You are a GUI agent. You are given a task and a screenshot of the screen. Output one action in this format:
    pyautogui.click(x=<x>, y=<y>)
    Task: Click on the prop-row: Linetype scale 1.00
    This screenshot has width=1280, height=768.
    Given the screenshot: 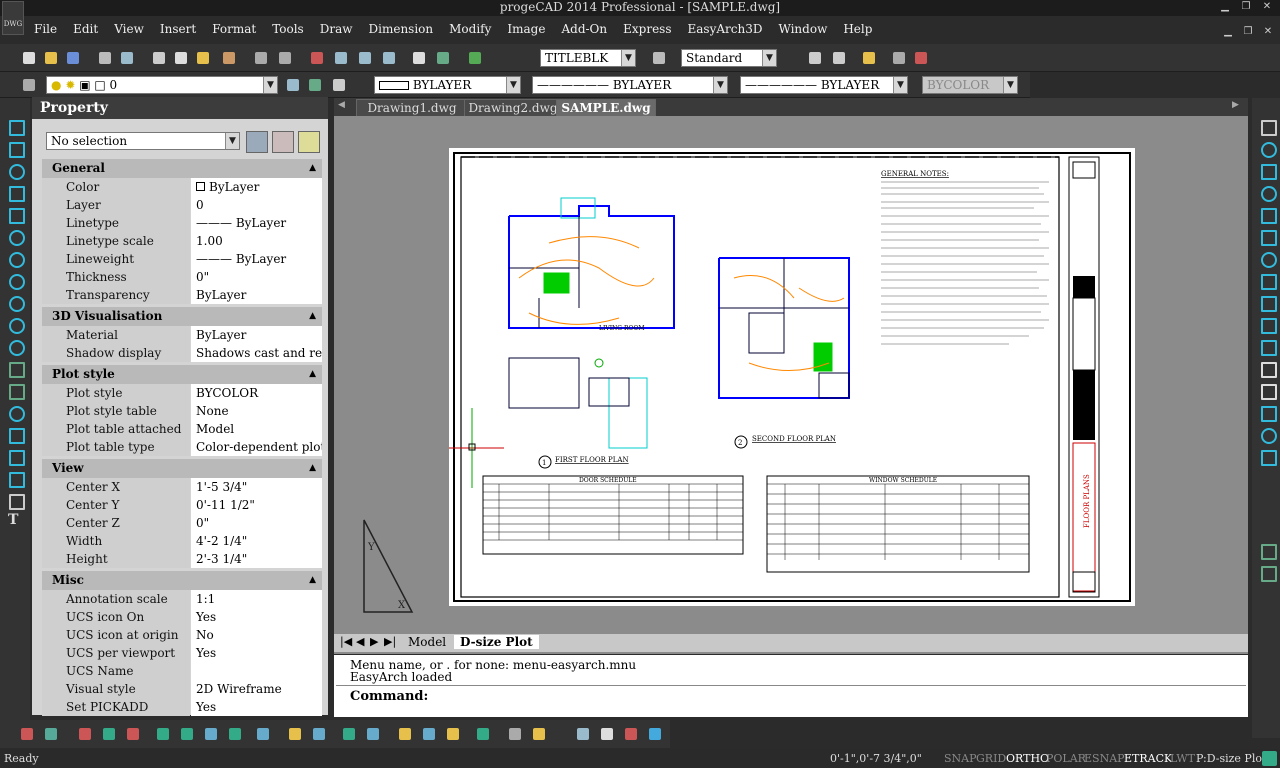 What is the action you would take?
    pyautogui.click(x=182, y=241)
    